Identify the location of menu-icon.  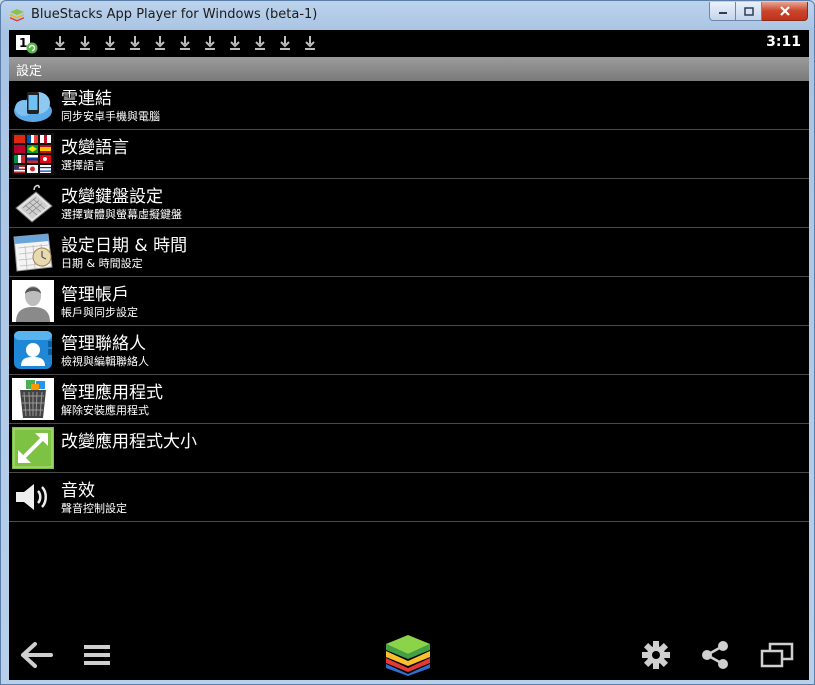
(97, 655).